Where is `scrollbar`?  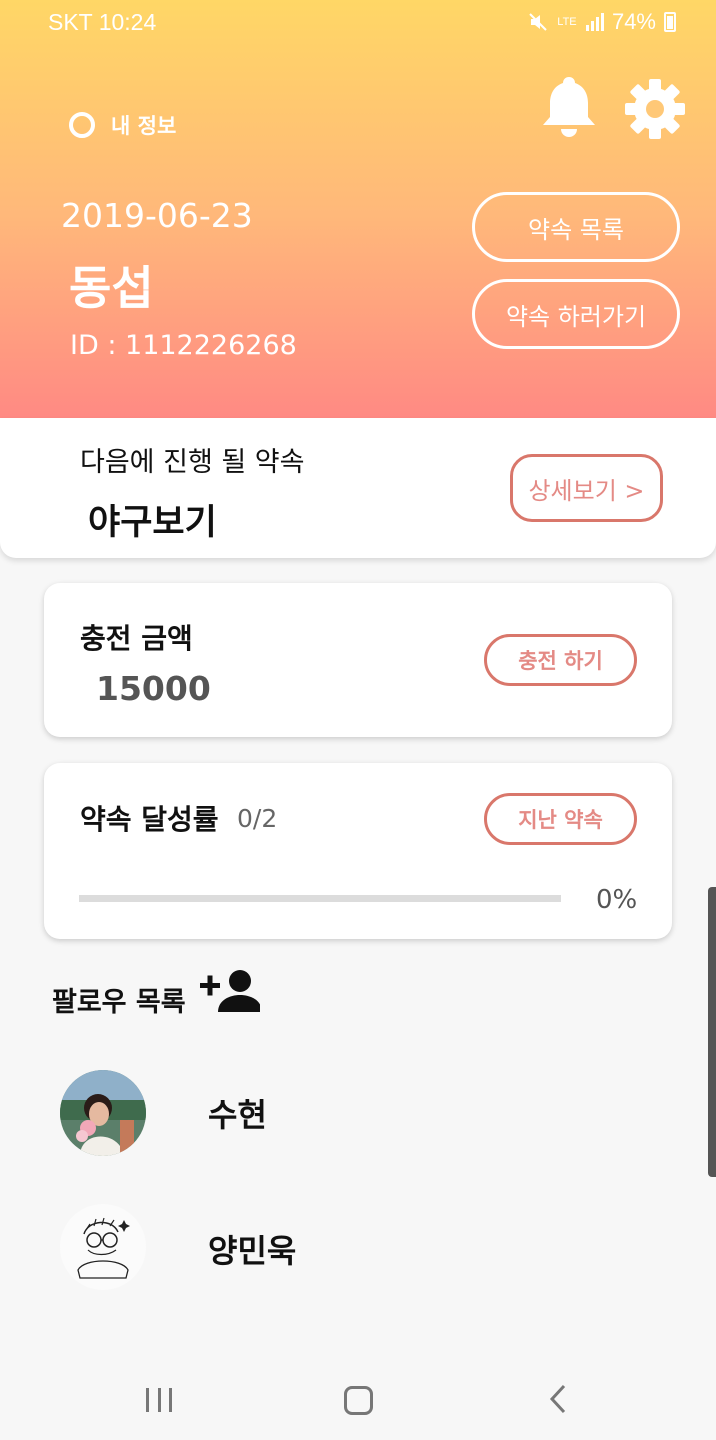
scrollbar is located at coordinates (712, 1032).